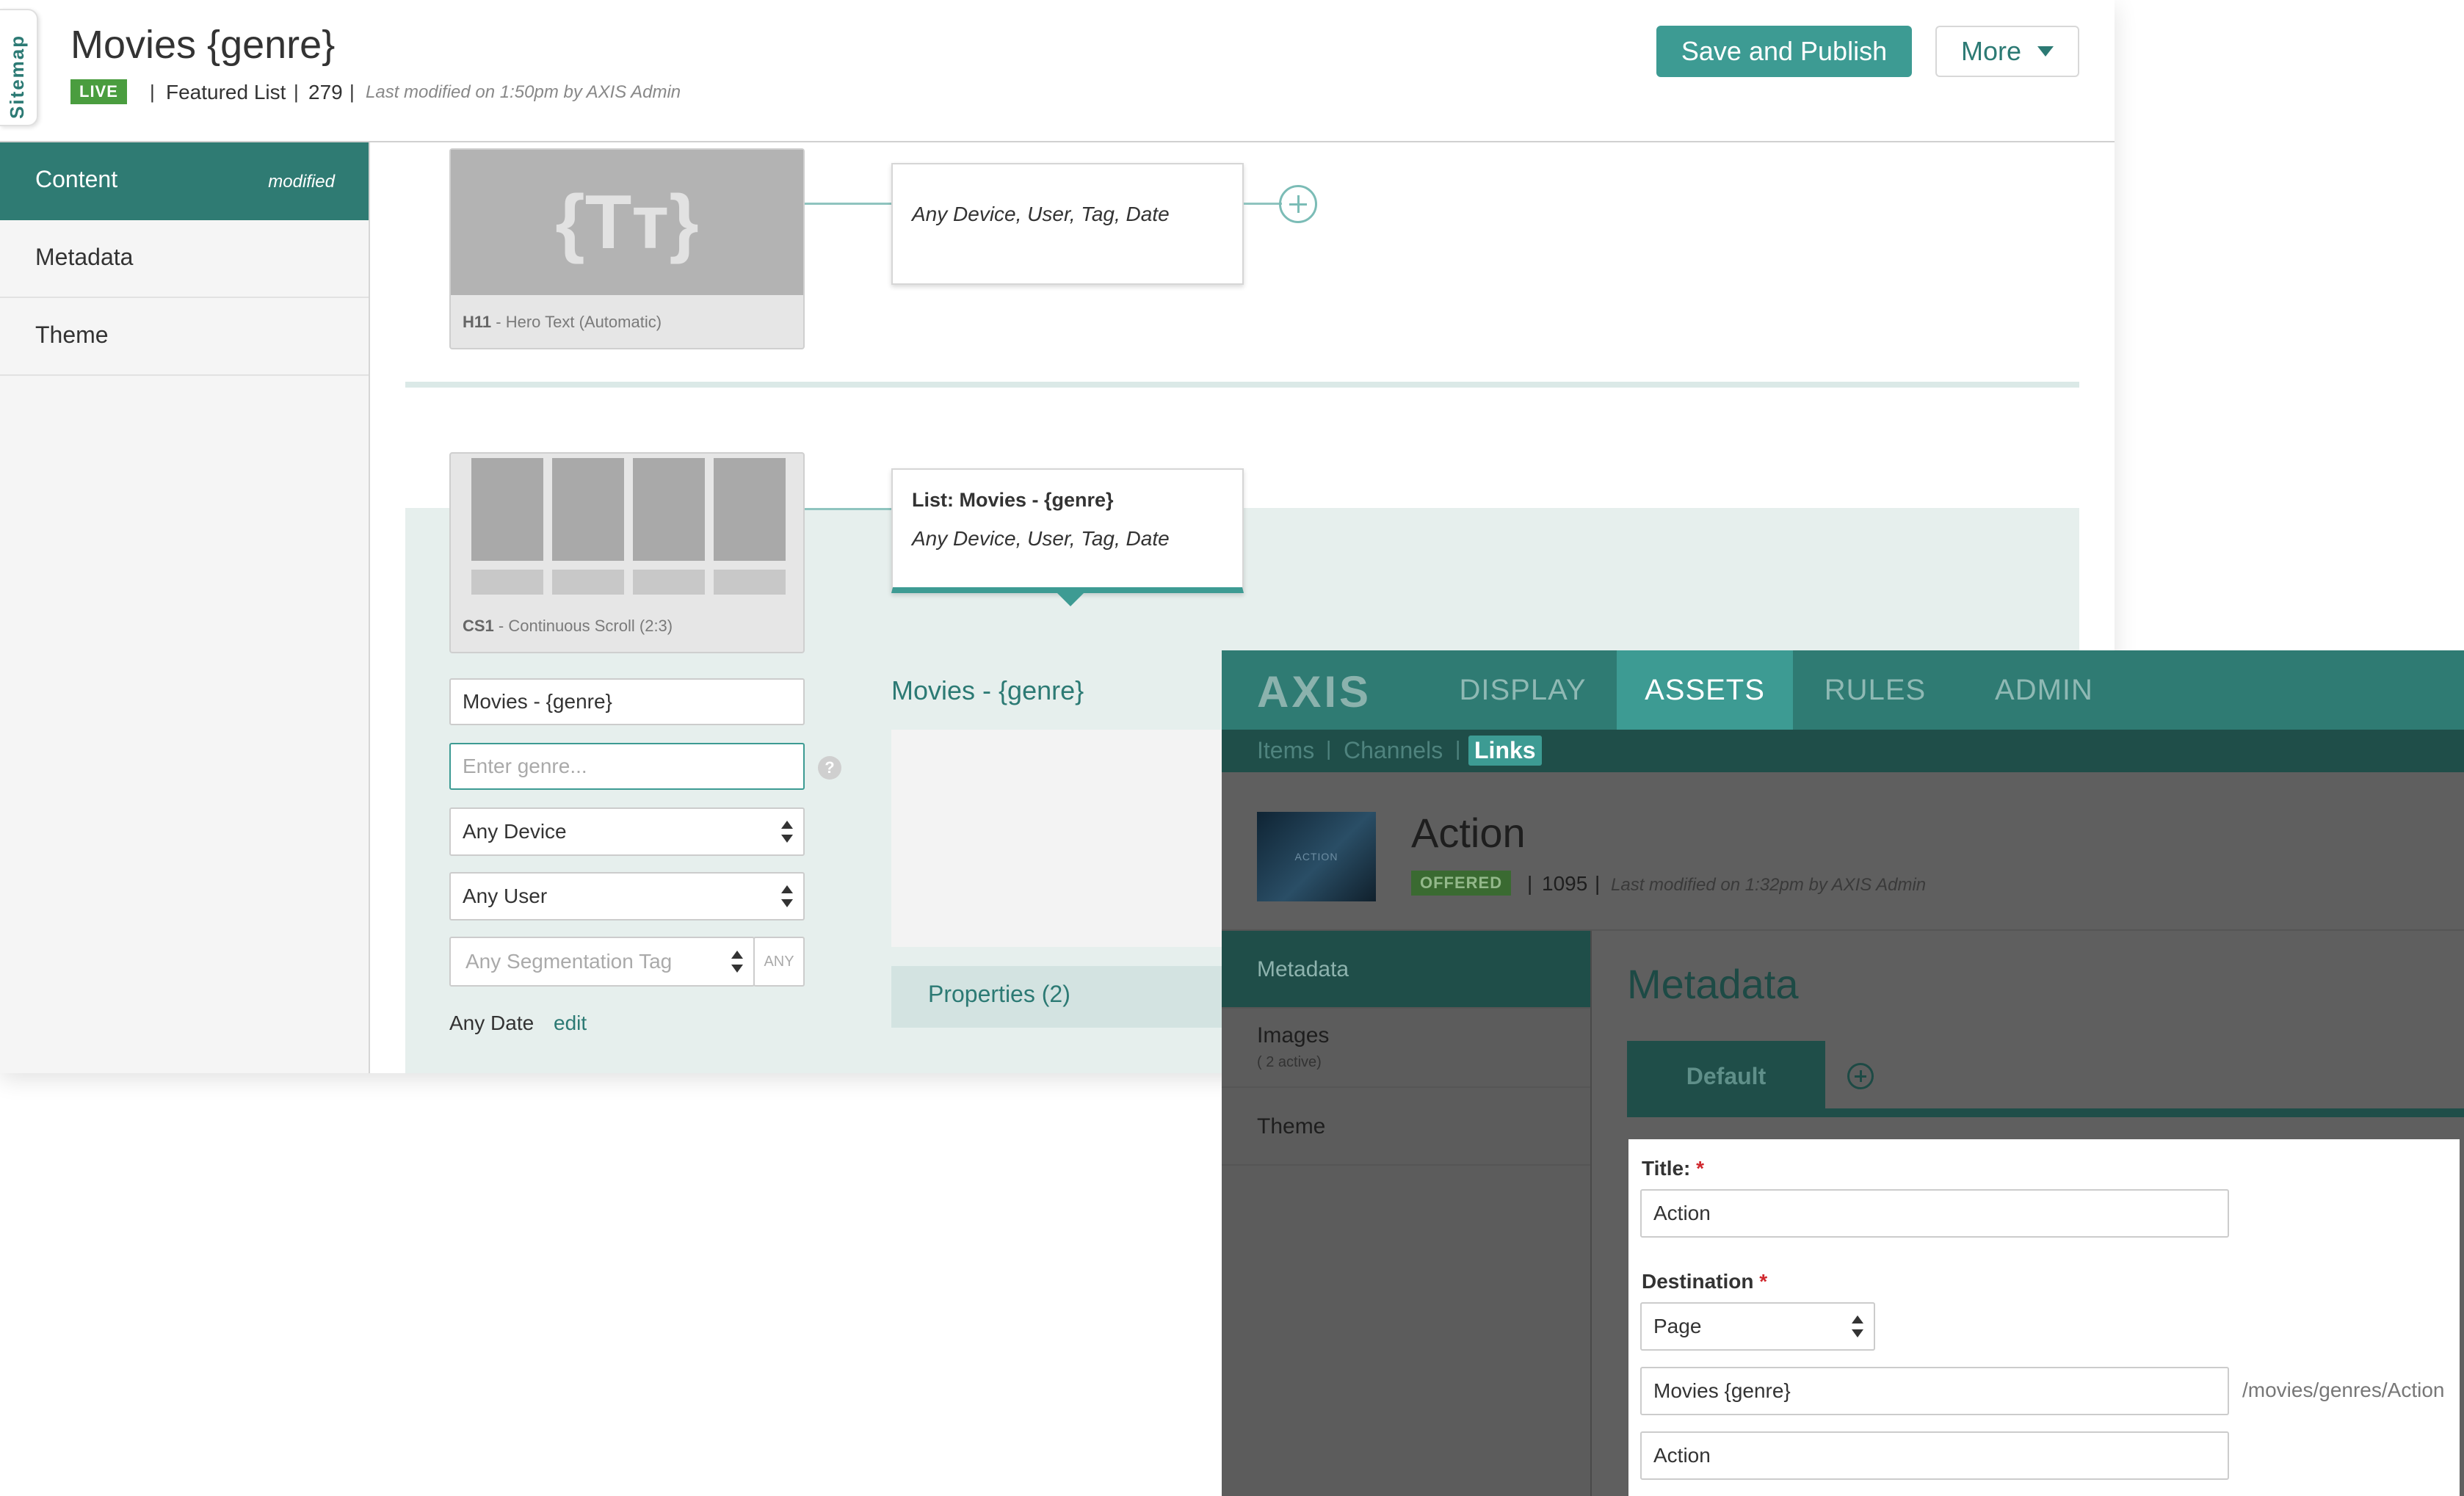 The height and width of the screenshot is (1496, 2464). I want to click on list-name-input: Movies - {genre}, so click(627, 701).